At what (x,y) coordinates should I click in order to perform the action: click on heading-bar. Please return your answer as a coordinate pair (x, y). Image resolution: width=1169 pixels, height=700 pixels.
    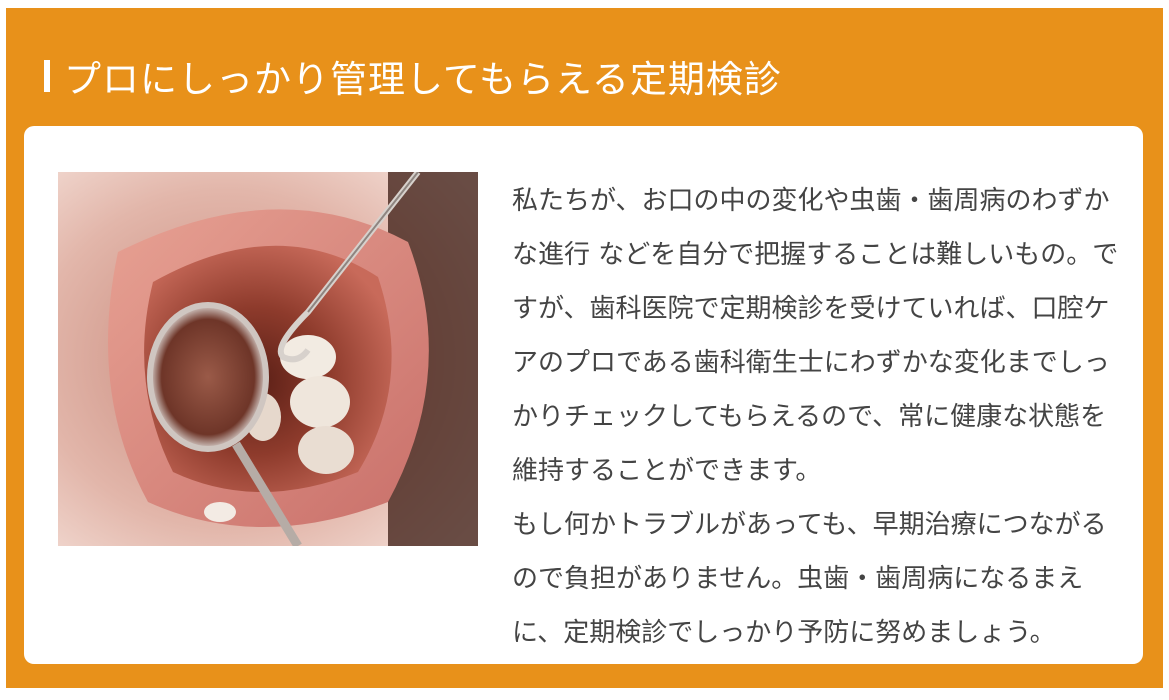
    Looking at the image, I should click on (47, 76).